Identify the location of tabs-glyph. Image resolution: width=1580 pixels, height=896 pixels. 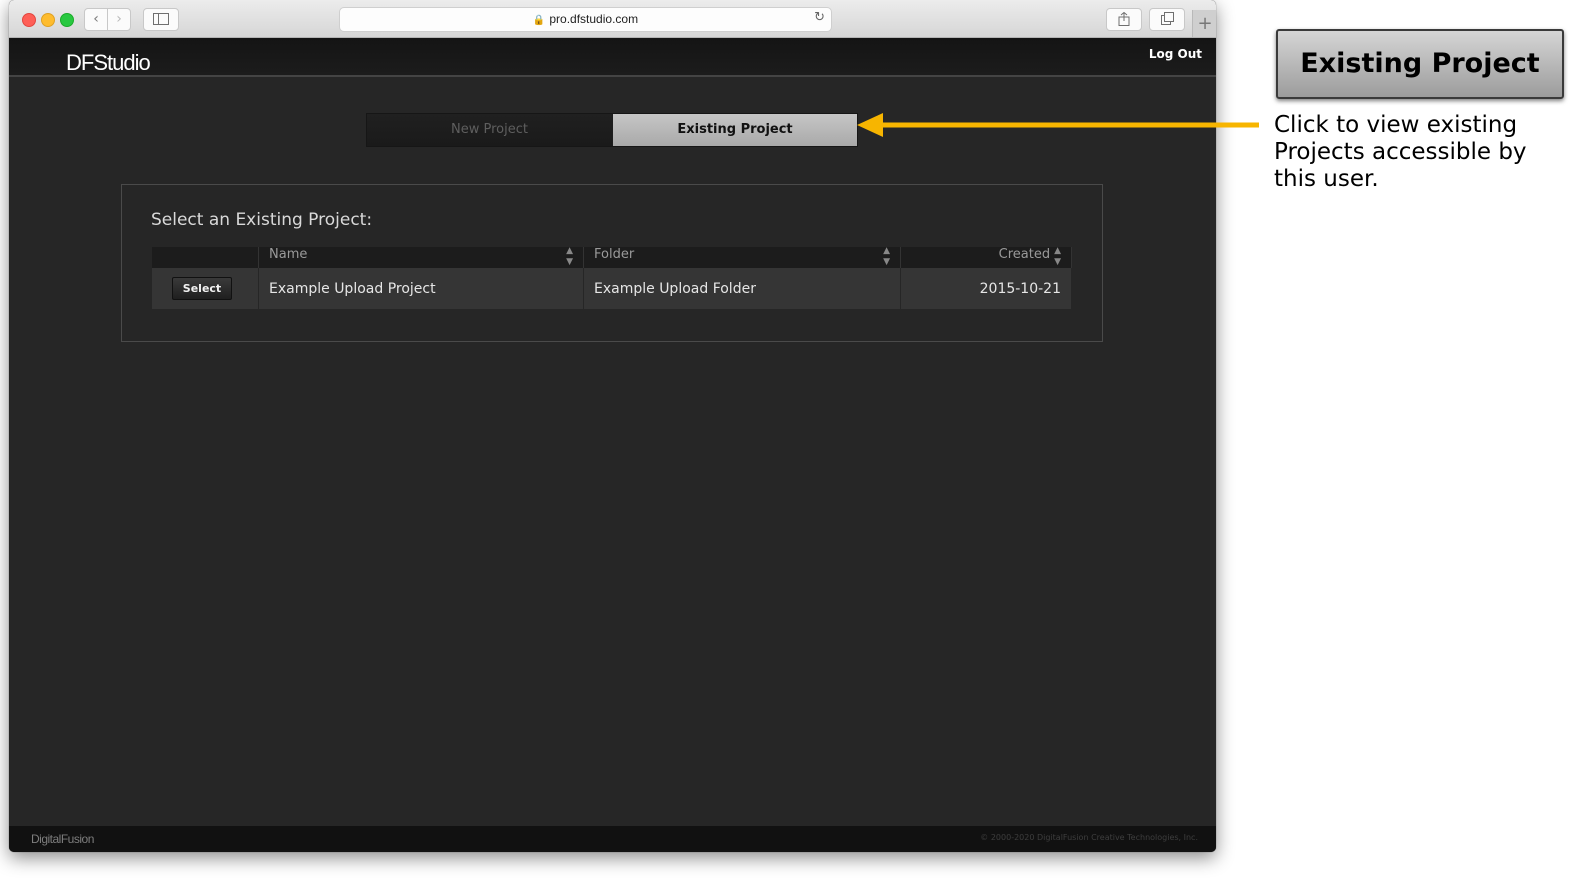
(1167, 18).